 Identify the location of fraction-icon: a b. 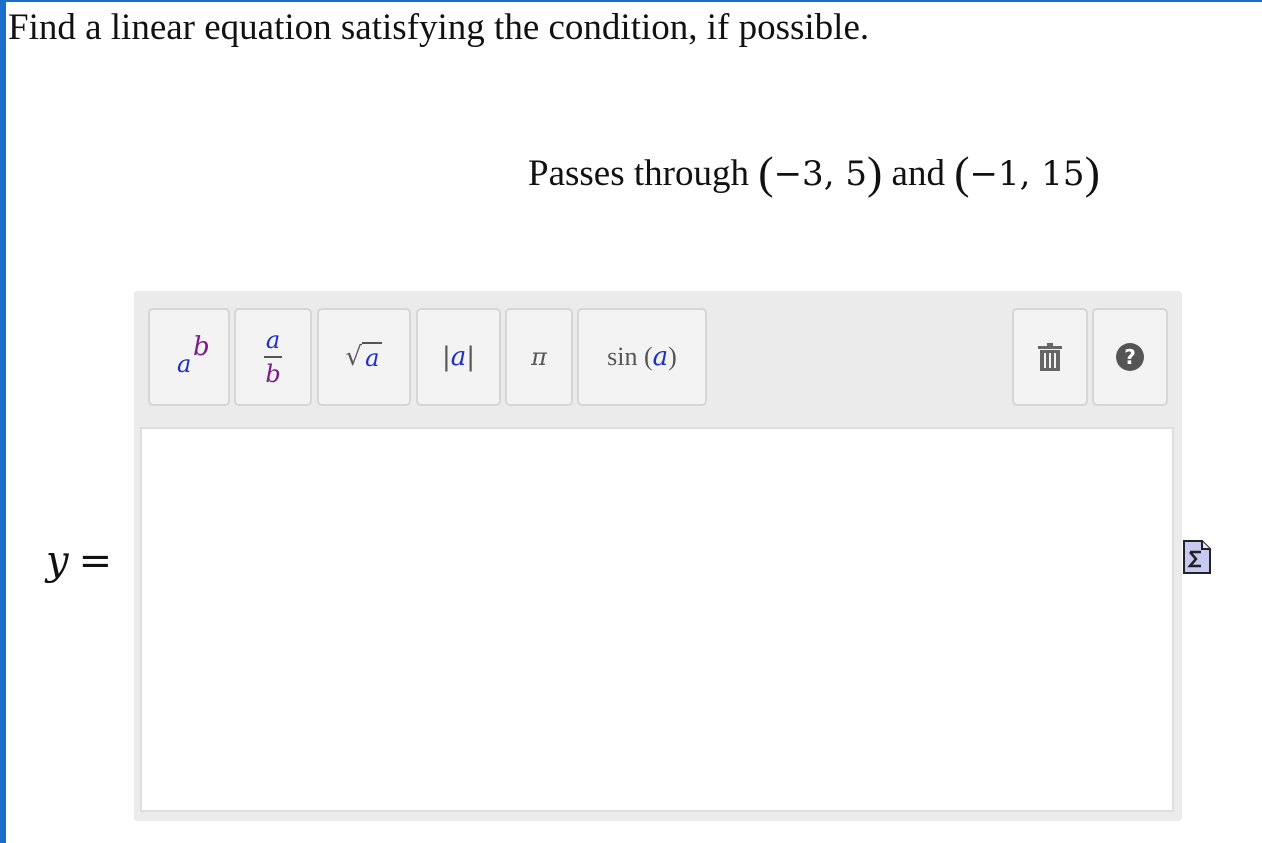
(273, 357).